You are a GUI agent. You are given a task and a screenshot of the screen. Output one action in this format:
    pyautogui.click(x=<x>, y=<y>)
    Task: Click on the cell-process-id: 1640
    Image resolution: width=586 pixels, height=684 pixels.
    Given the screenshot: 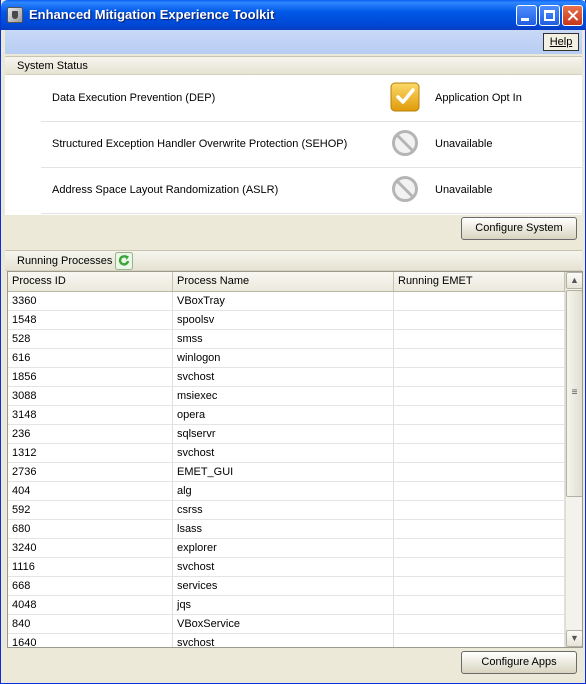 What is the action you would take?
    pyautogui.click(x=90, y=640)
    